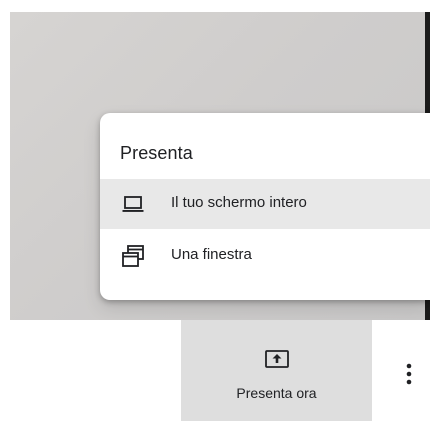 The image size is (430, 421). Describe the element at coordinates (409, 374) in the screenshot. I see `more-vert-icon` at that location.